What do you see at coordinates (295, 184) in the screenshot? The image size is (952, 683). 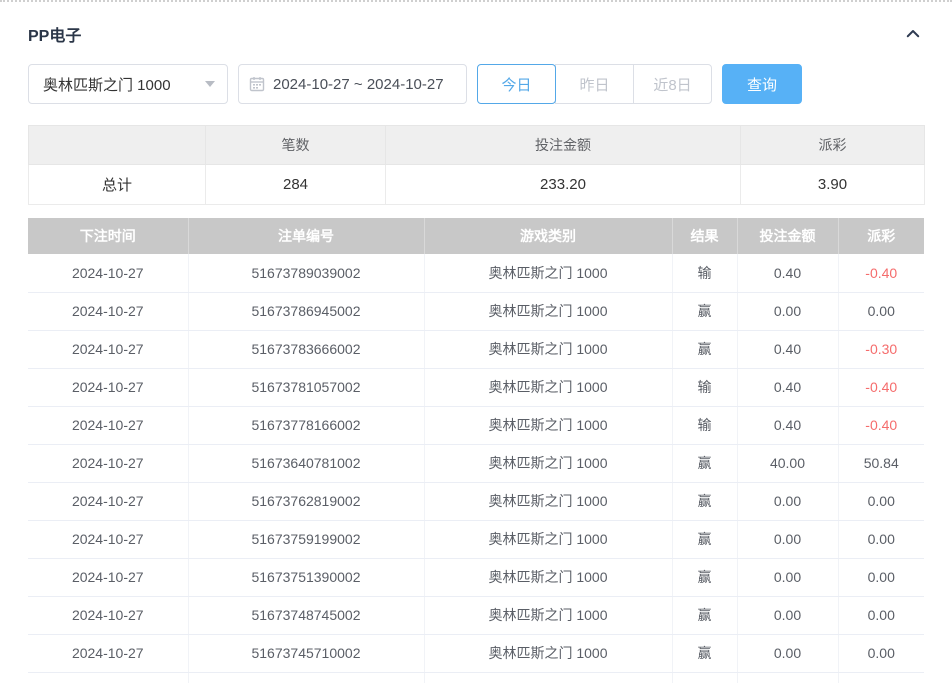 I see `summary-total-count: 284` at bounding box center [295, 184].